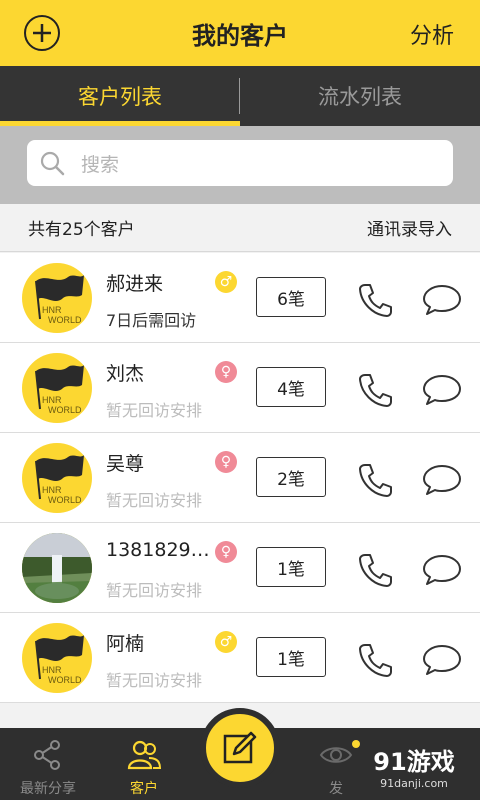  I want to click on search-icon, so click(52, 163).